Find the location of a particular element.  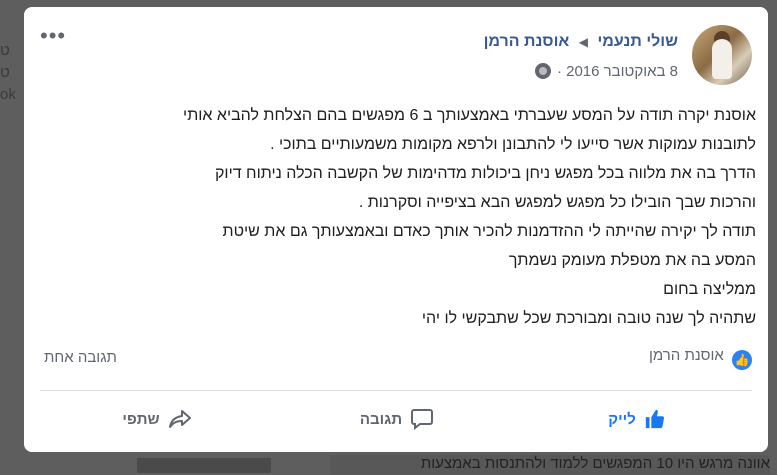

background-left-fragment: ט ט ok is located at coordinates (12, 80).